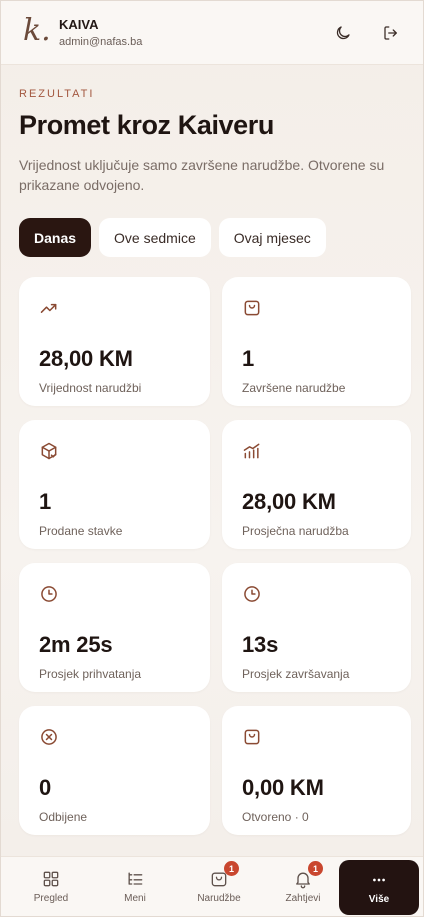 The width and height of the screenshot is (424, 917). I want to click on list-tree-icon, so click(135, 878).